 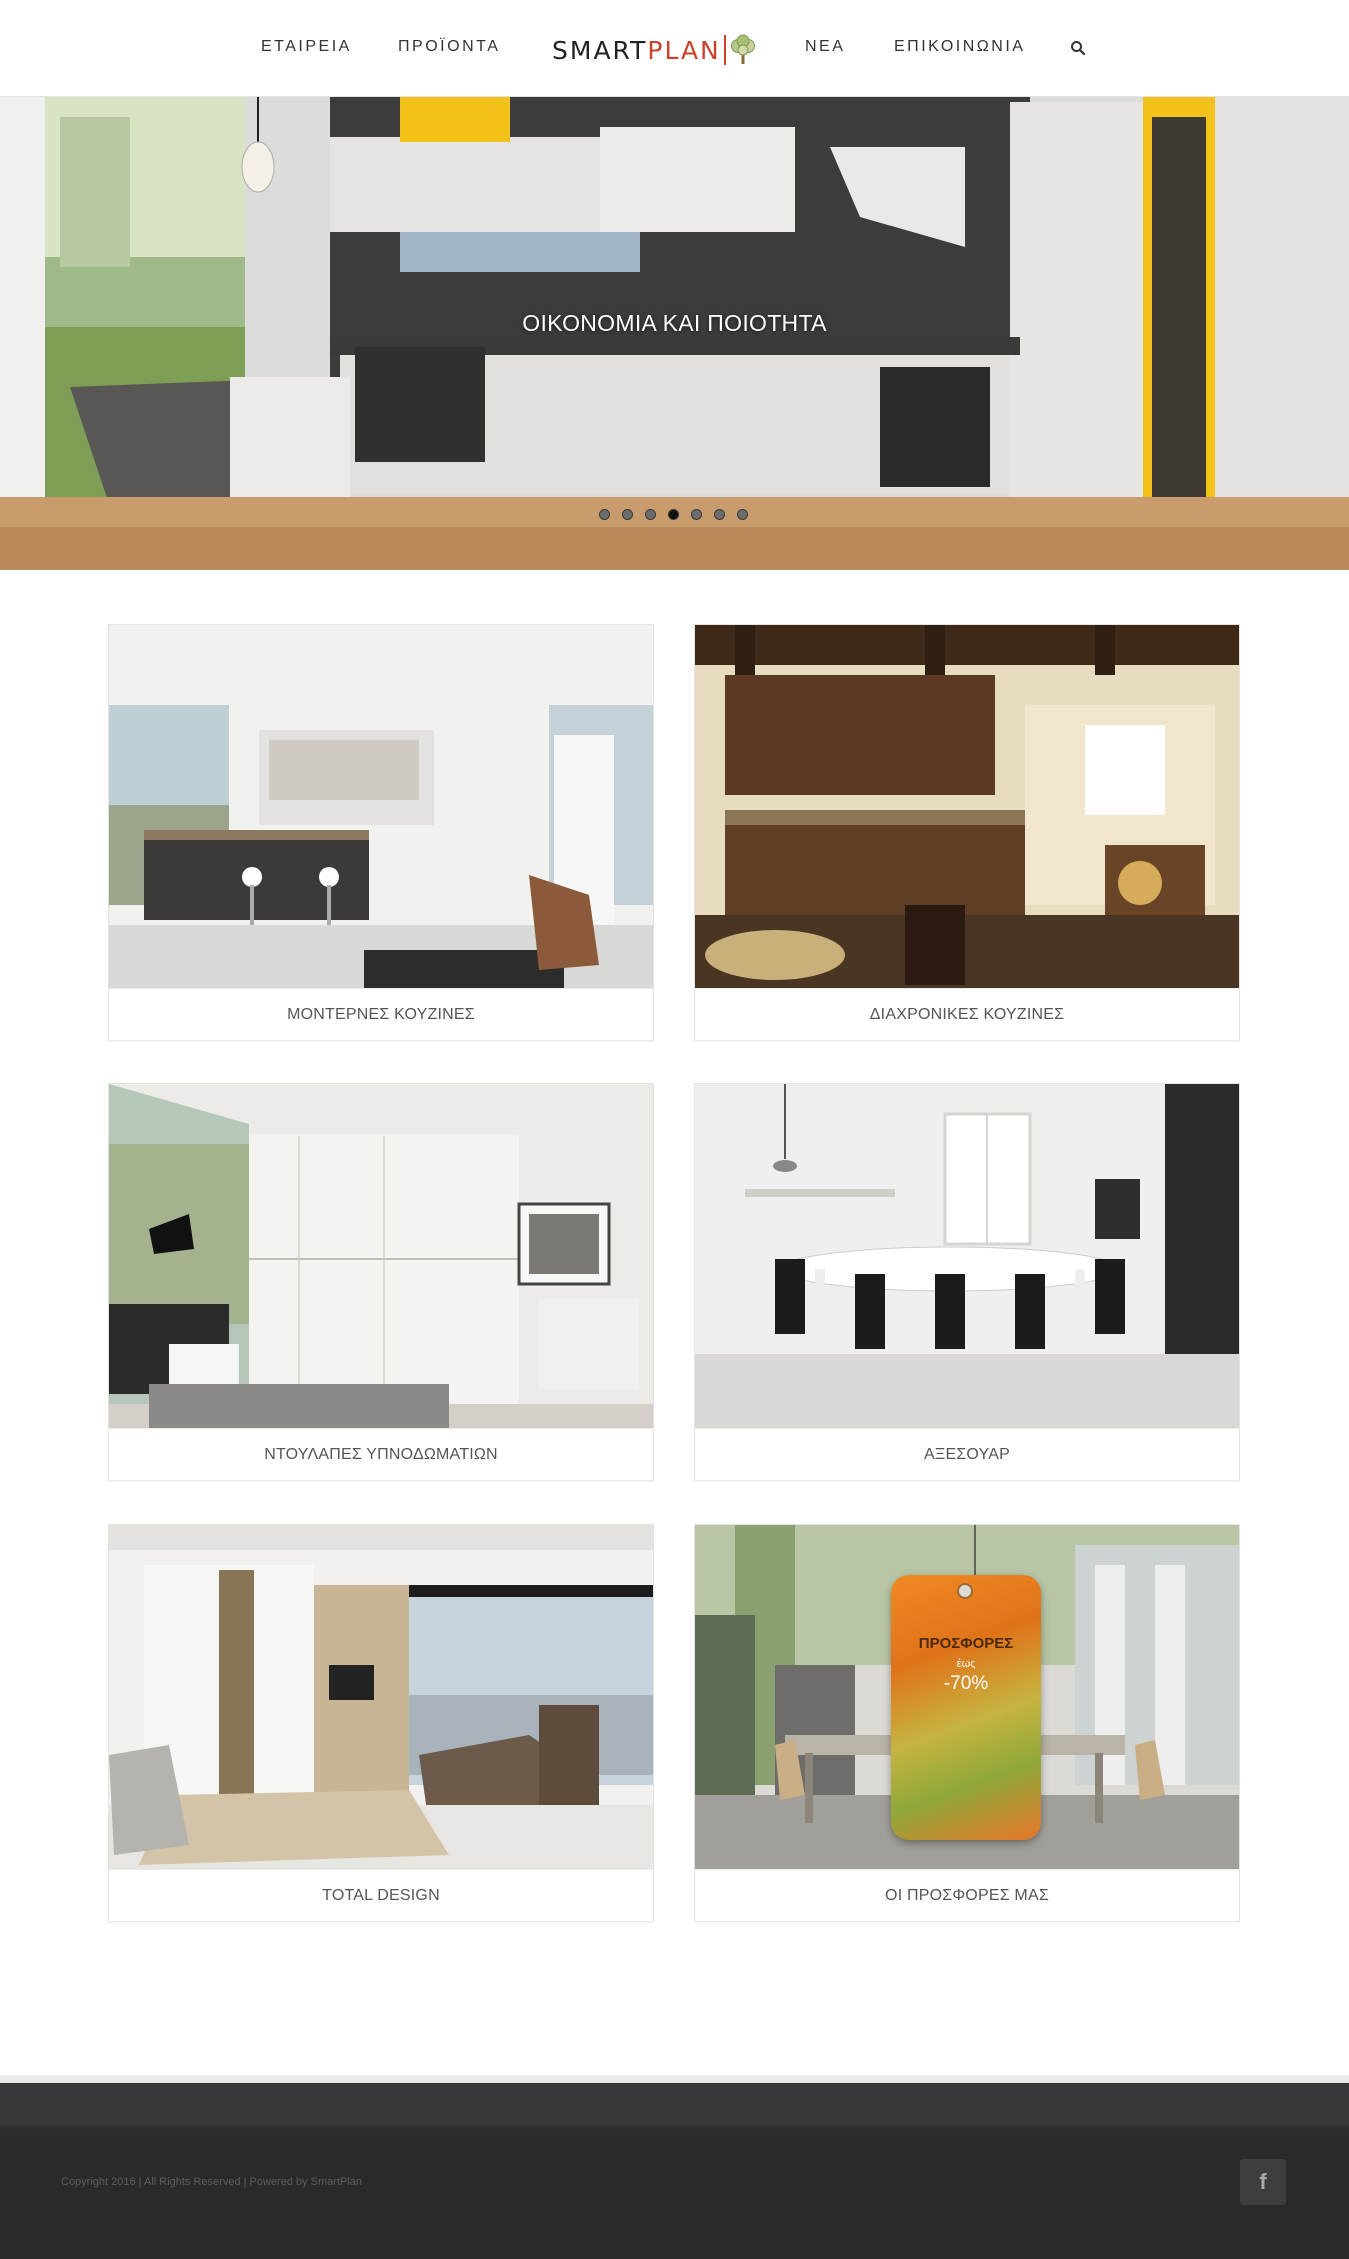 What do you see at coordinates (381, 1014) in the screenshot?
I see `card-label: ΜΟΝΤΕΡΝΕΣ ΚΟΥΖΙΝΕΣ` at bounding box center [381, 1014].